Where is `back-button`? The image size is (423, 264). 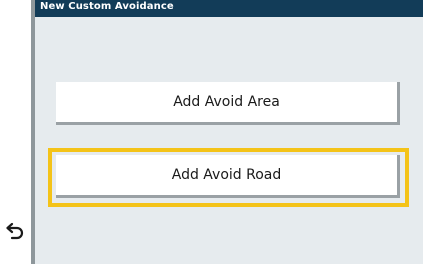
back-button is located at coordinates (16, 231).